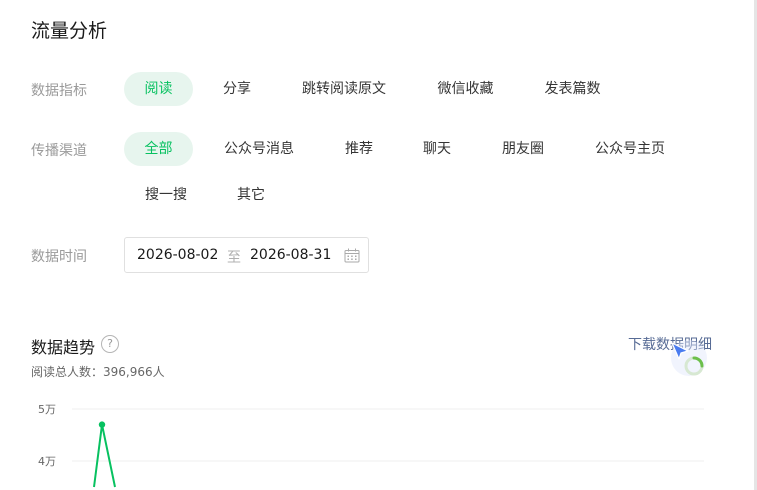  What do you see at coordinates (158, 89) in the screenshot?
I see `metric-option-read: 阅读` at bounding box center [158, 89].